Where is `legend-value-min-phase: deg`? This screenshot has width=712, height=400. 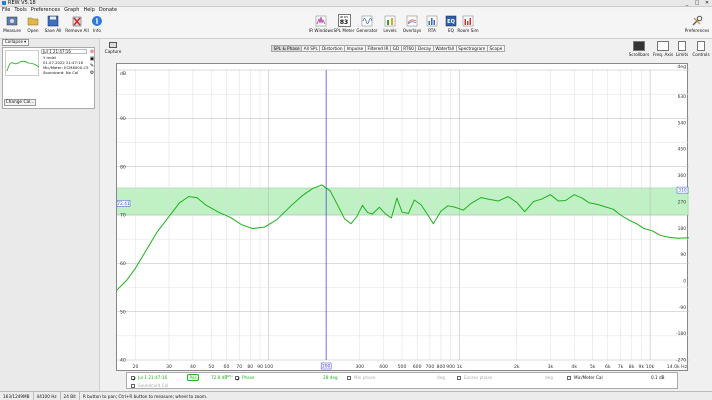
legend-value-min-phase: deg is located at coordinates (441, 377).